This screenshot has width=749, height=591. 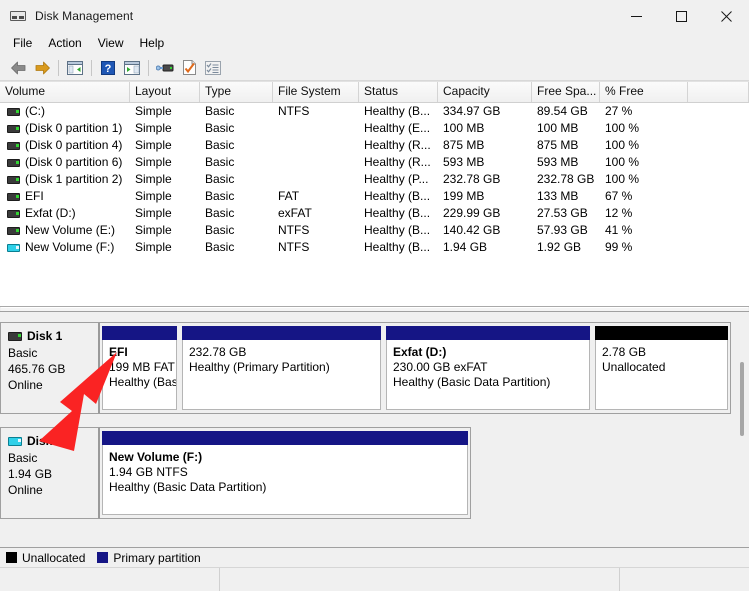 I want to click on column-header-free: % Free, so click(x=644, y=92).